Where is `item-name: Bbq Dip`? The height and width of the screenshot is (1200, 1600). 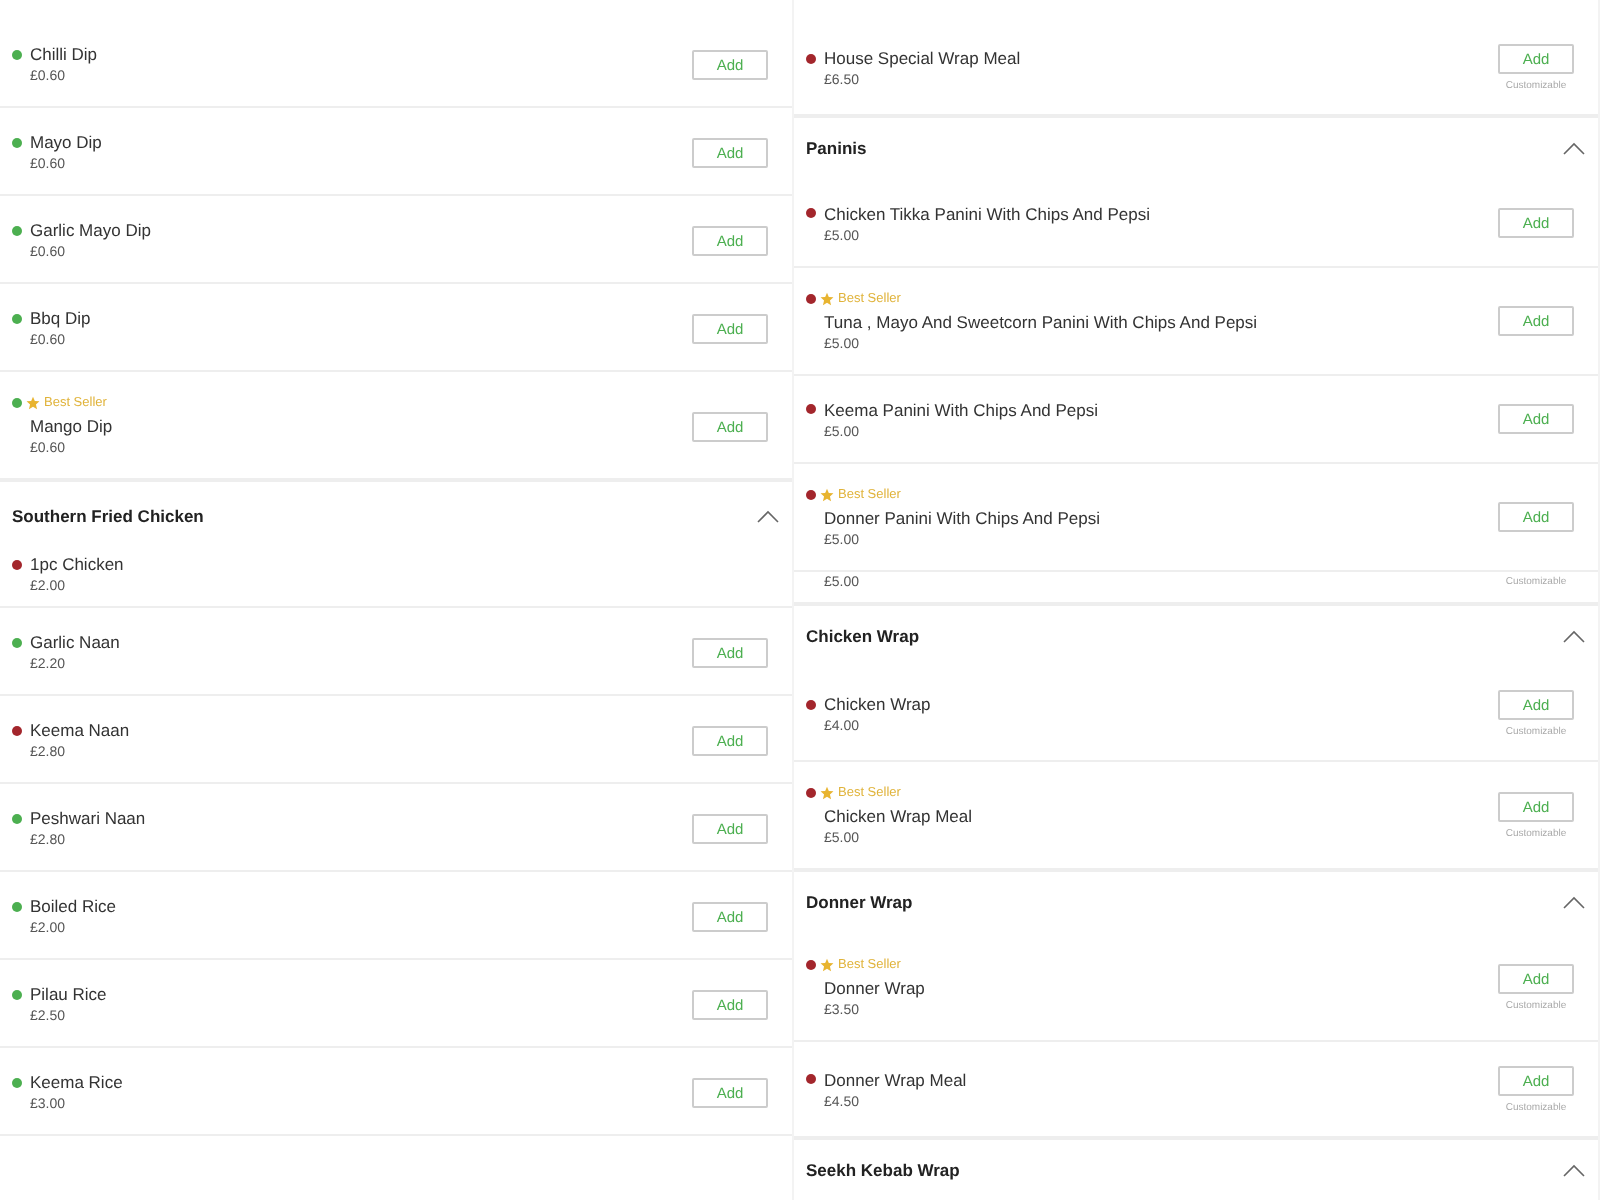
item-name: Bbq Dip is located at coordinates (60, 318).